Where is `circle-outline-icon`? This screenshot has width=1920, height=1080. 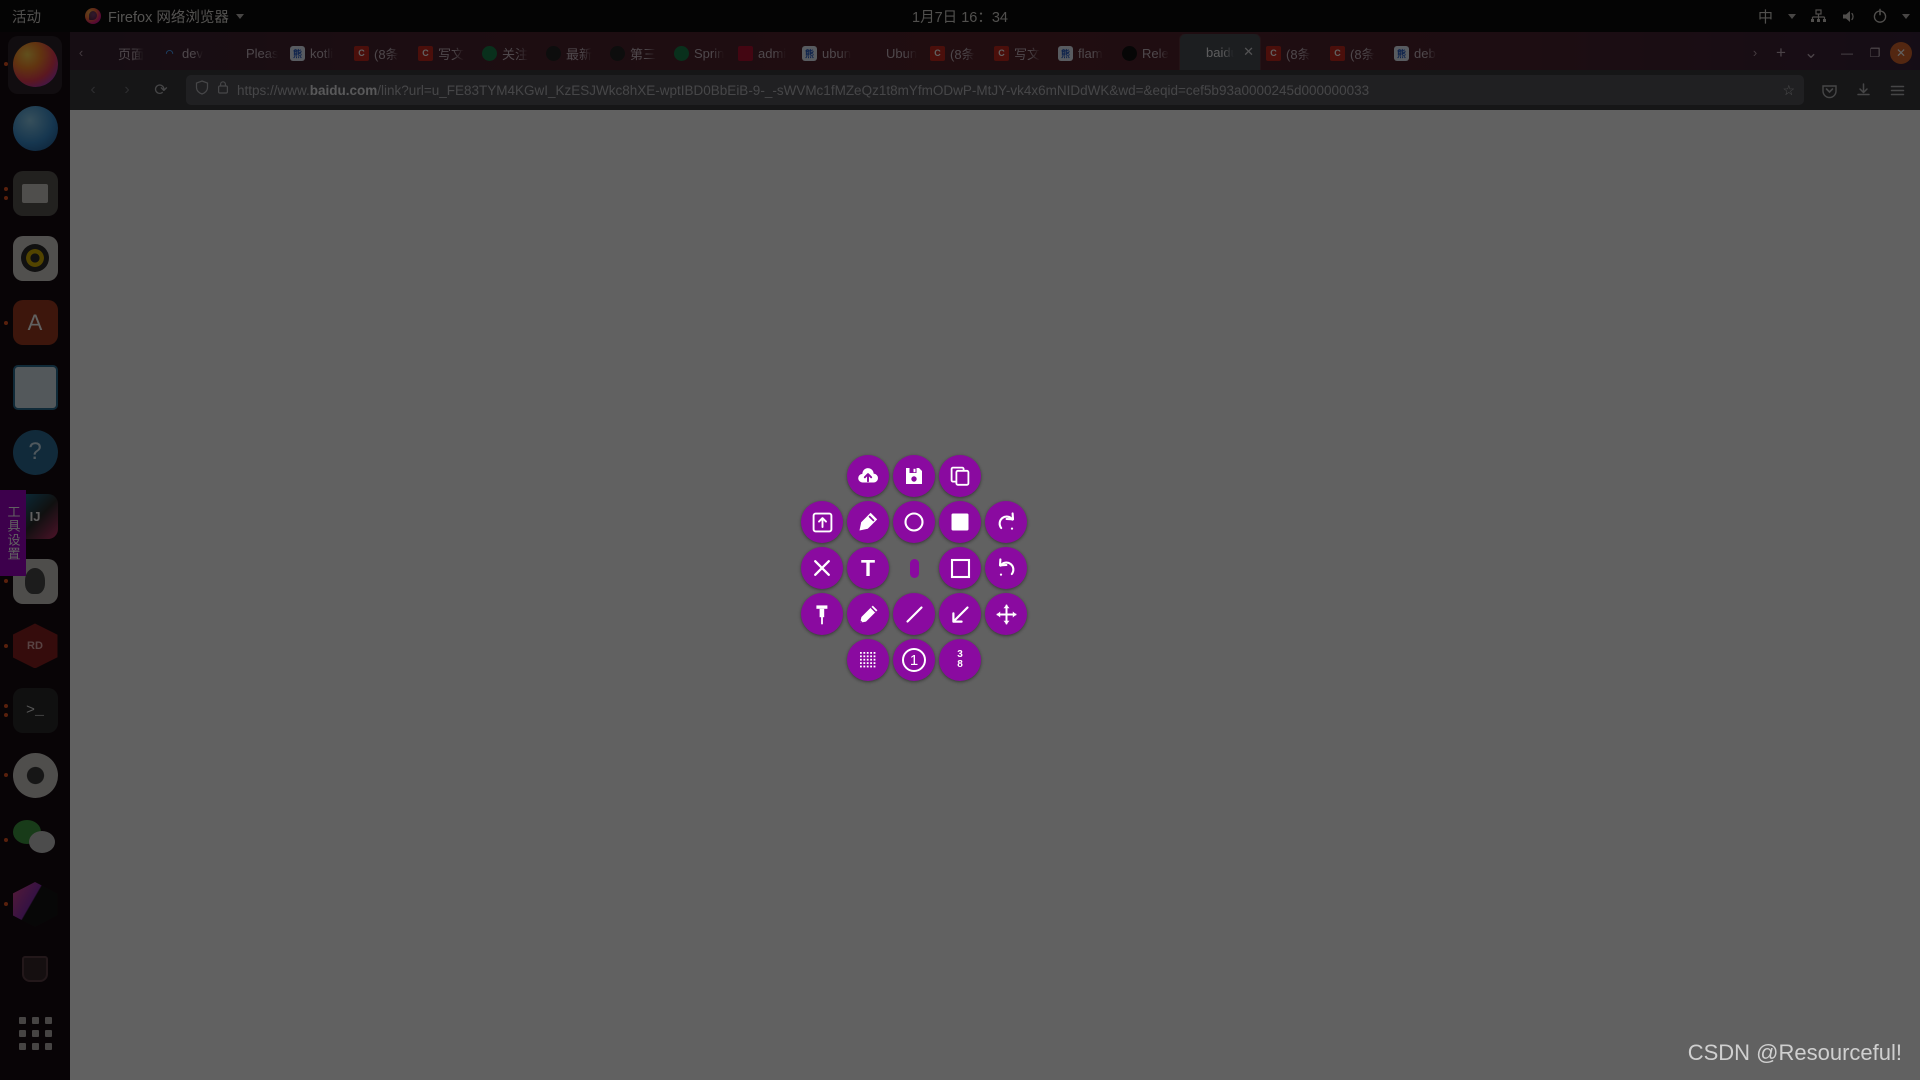
circle-outline-icon is located at coordinates (914, 522).